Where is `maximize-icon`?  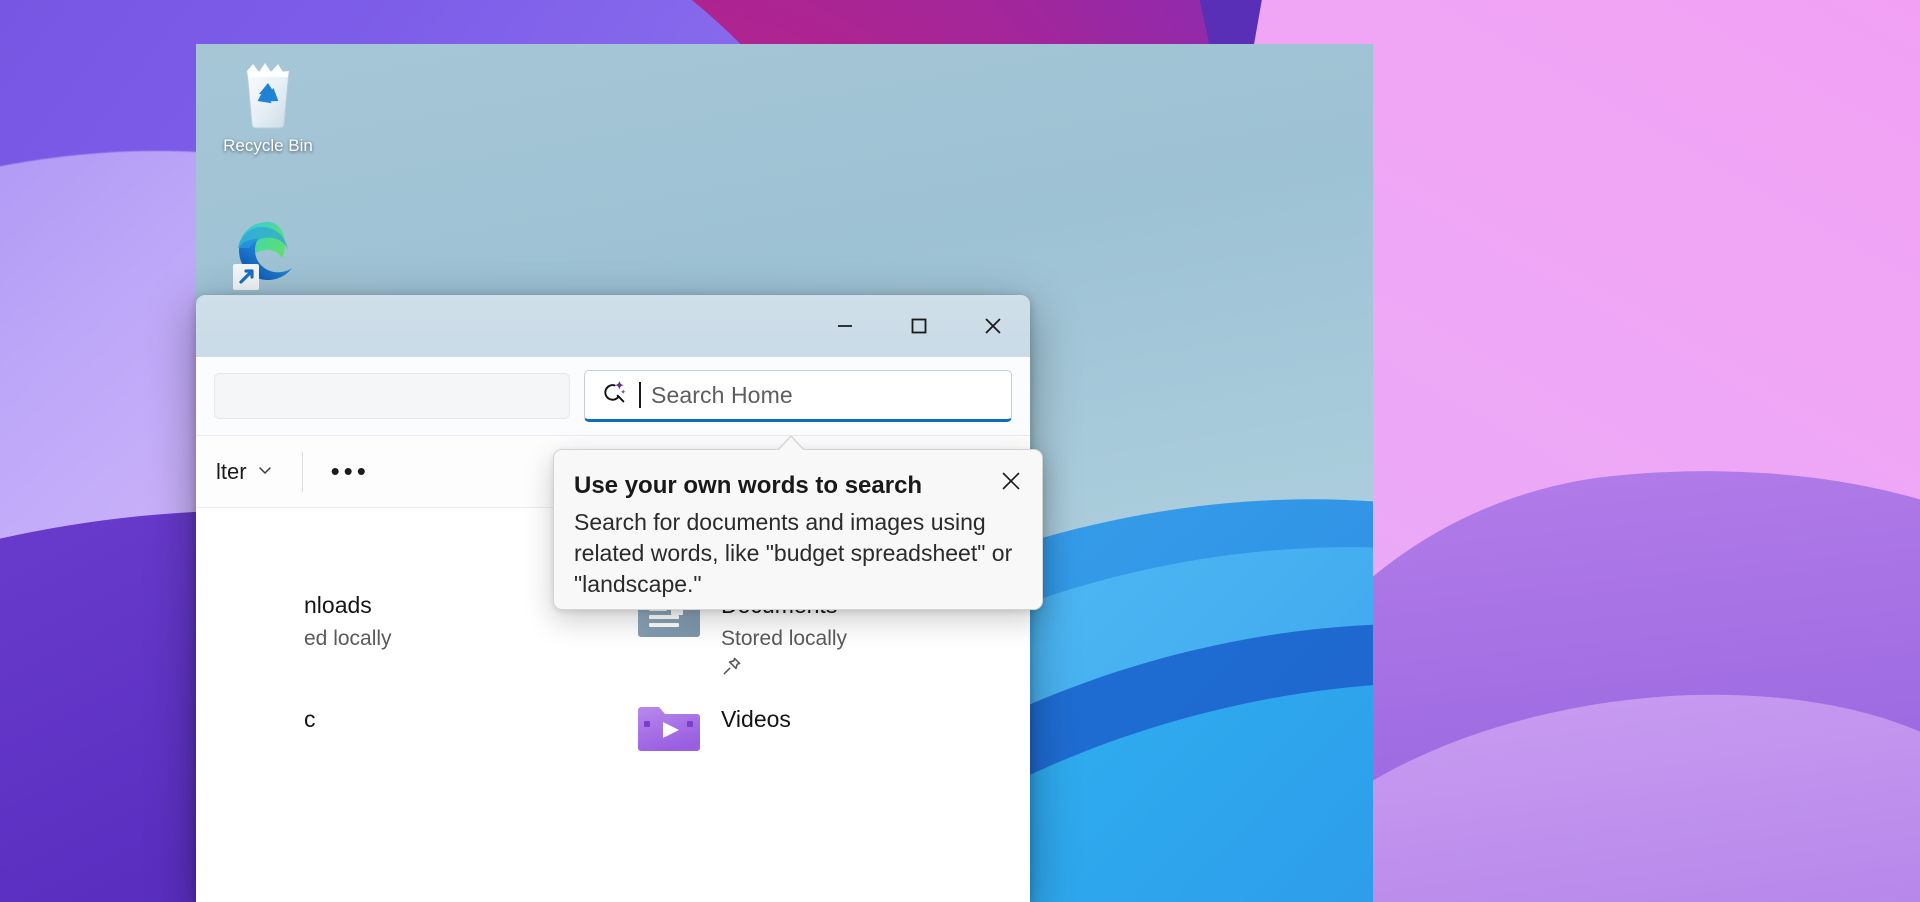
maximize-icon is located at coordinates (919, 326).